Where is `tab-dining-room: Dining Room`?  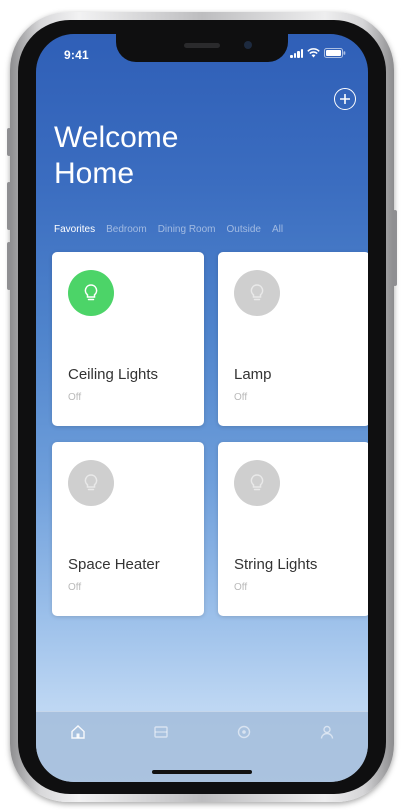 tab-dining-room: Dining Room is located at coordinates (187, 229).